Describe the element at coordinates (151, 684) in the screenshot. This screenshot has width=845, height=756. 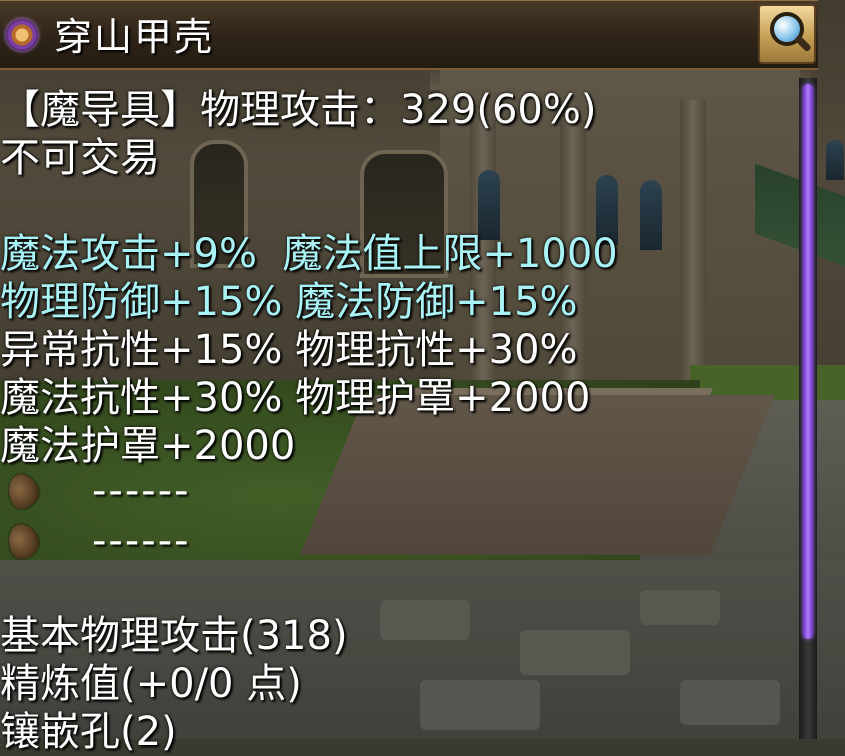
I see `refine-value: 精炼值(+0/0 点)` at that location.